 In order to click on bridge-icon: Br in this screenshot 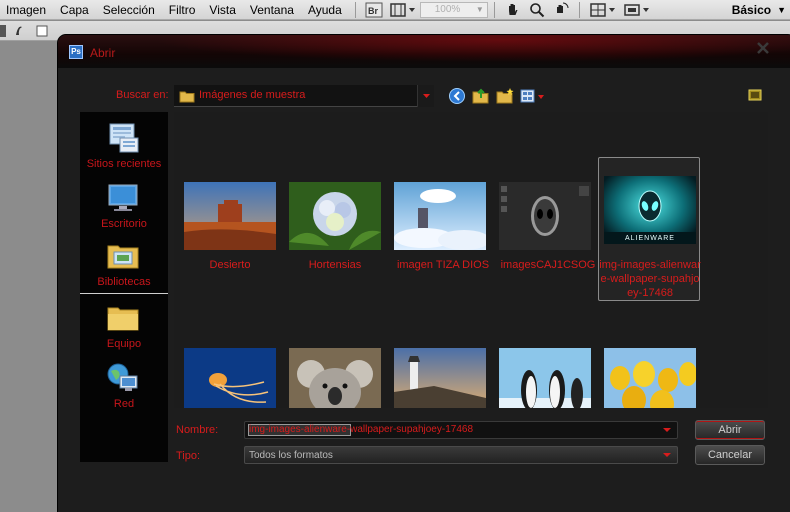, I will do `click(374, 9)`.